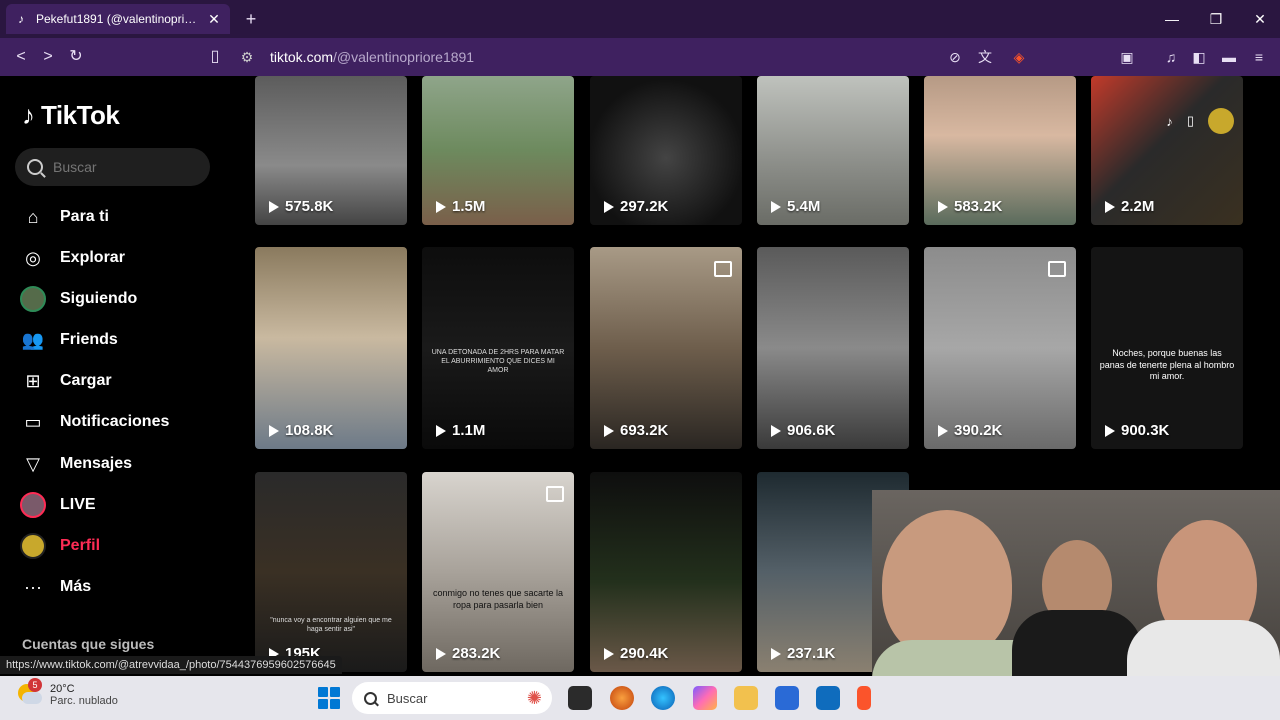 The image size is (1280, 720). Describe the element at coordinates (636, 206) in the screenshot. I see `view-count: 297.2K` at that location.